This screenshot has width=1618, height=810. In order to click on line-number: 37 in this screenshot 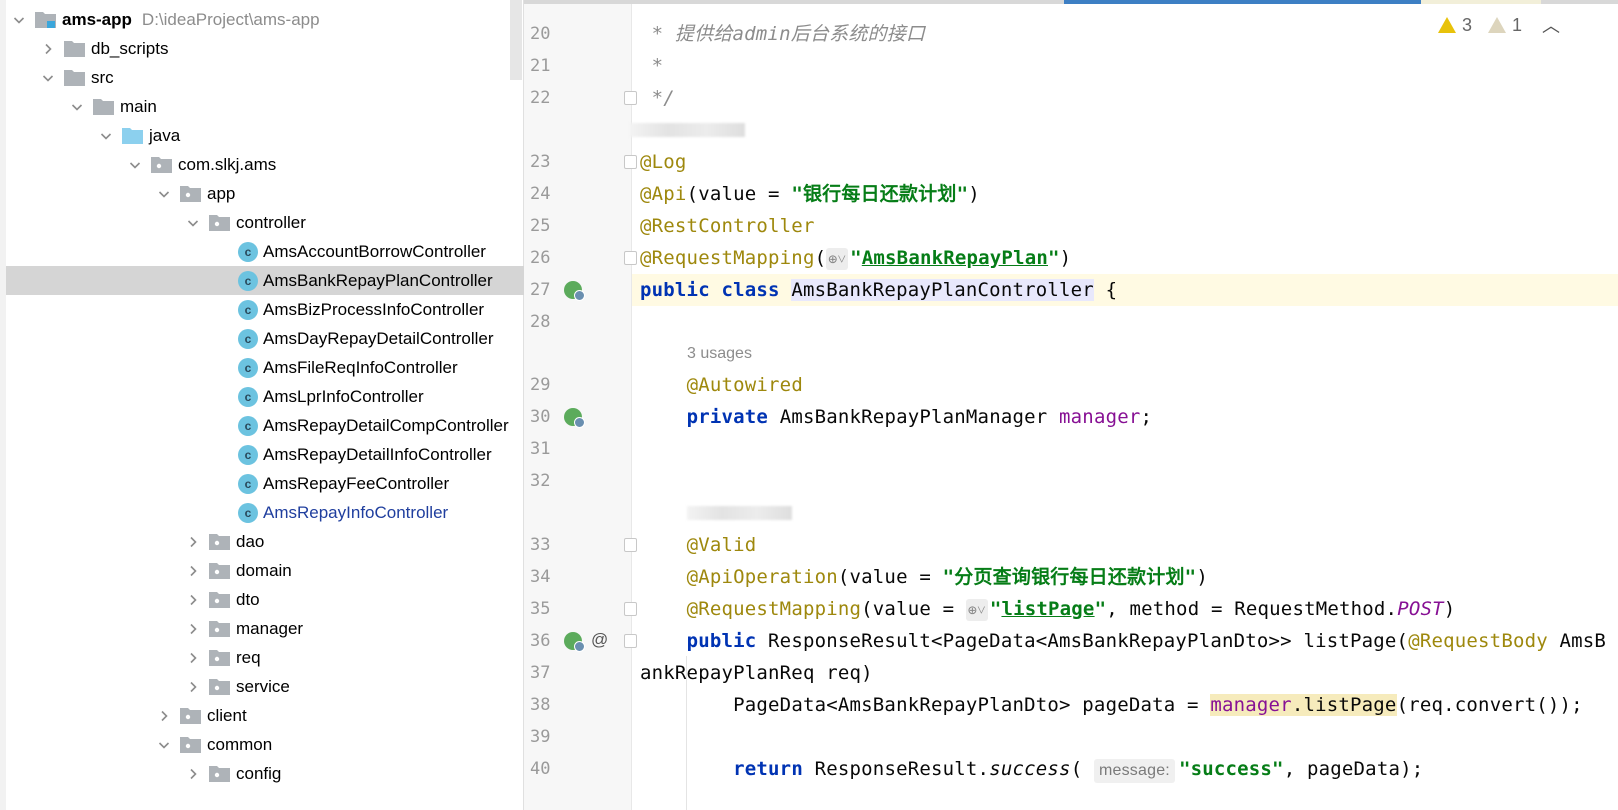, I will do `click(540, 673)`.